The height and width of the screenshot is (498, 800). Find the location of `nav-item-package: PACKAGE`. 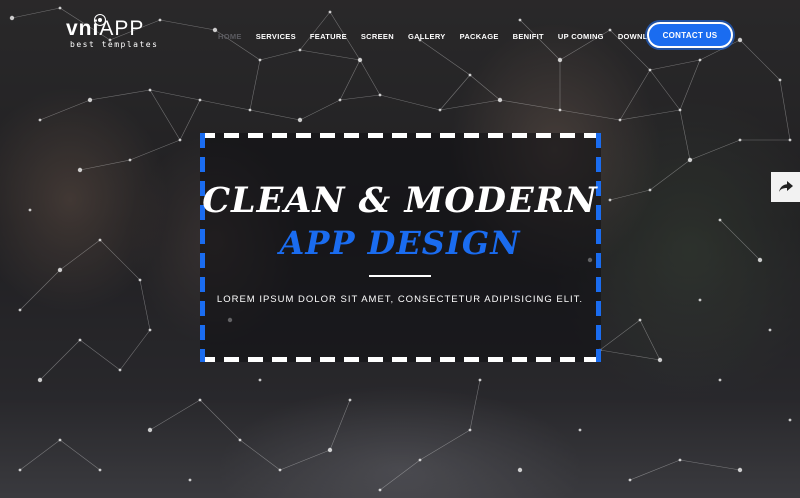

nav-item-package: PACKAGE is located at coordinates (479, 36).